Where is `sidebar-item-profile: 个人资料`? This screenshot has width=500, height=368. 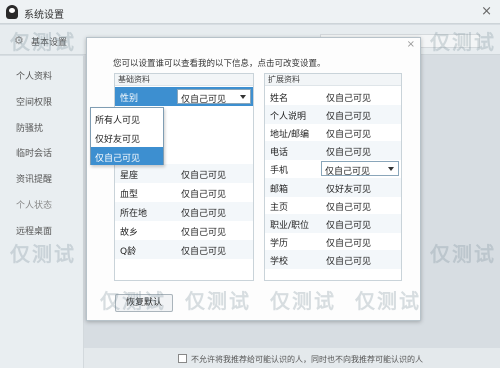 sidebar-item-profile: 个人资料 is located at coordinates (34, 75).